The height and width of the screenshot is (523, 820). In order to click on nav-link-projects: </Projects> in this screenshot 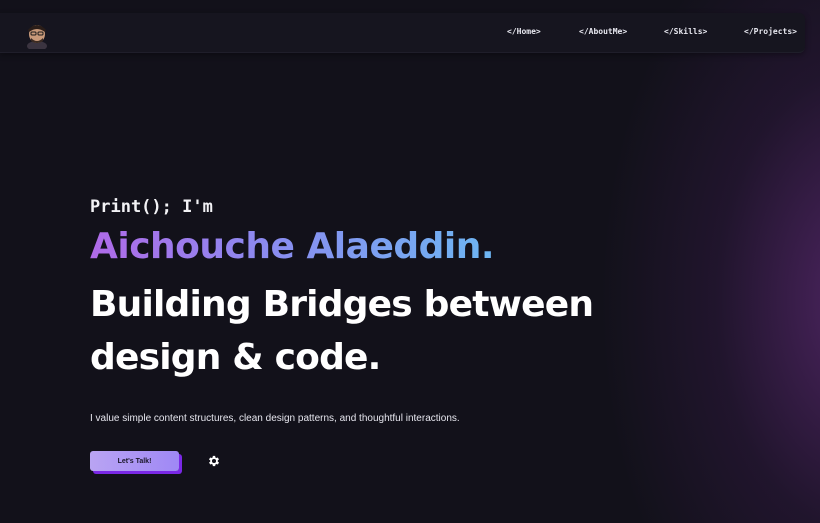, I will do `click(770, 31)`.